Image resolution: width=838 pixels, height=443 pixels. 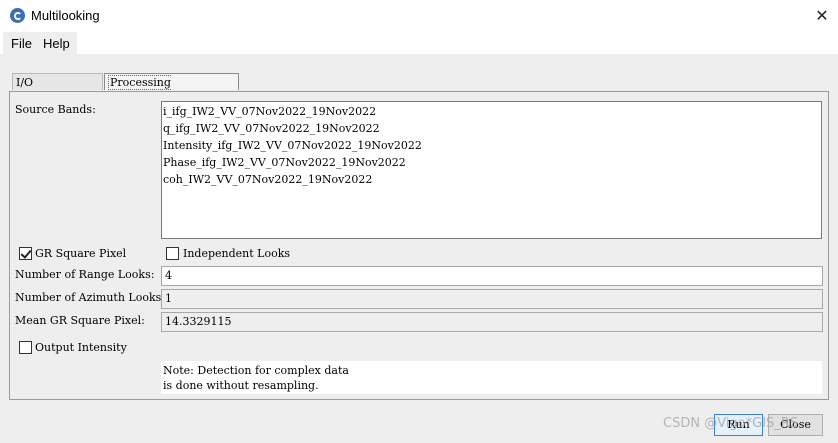 What do you see at coordinates (731, 423) in the screenshot?
I see `watermark: CSDN @Vigo*GIS_RS` at bounding box center [731, 423].